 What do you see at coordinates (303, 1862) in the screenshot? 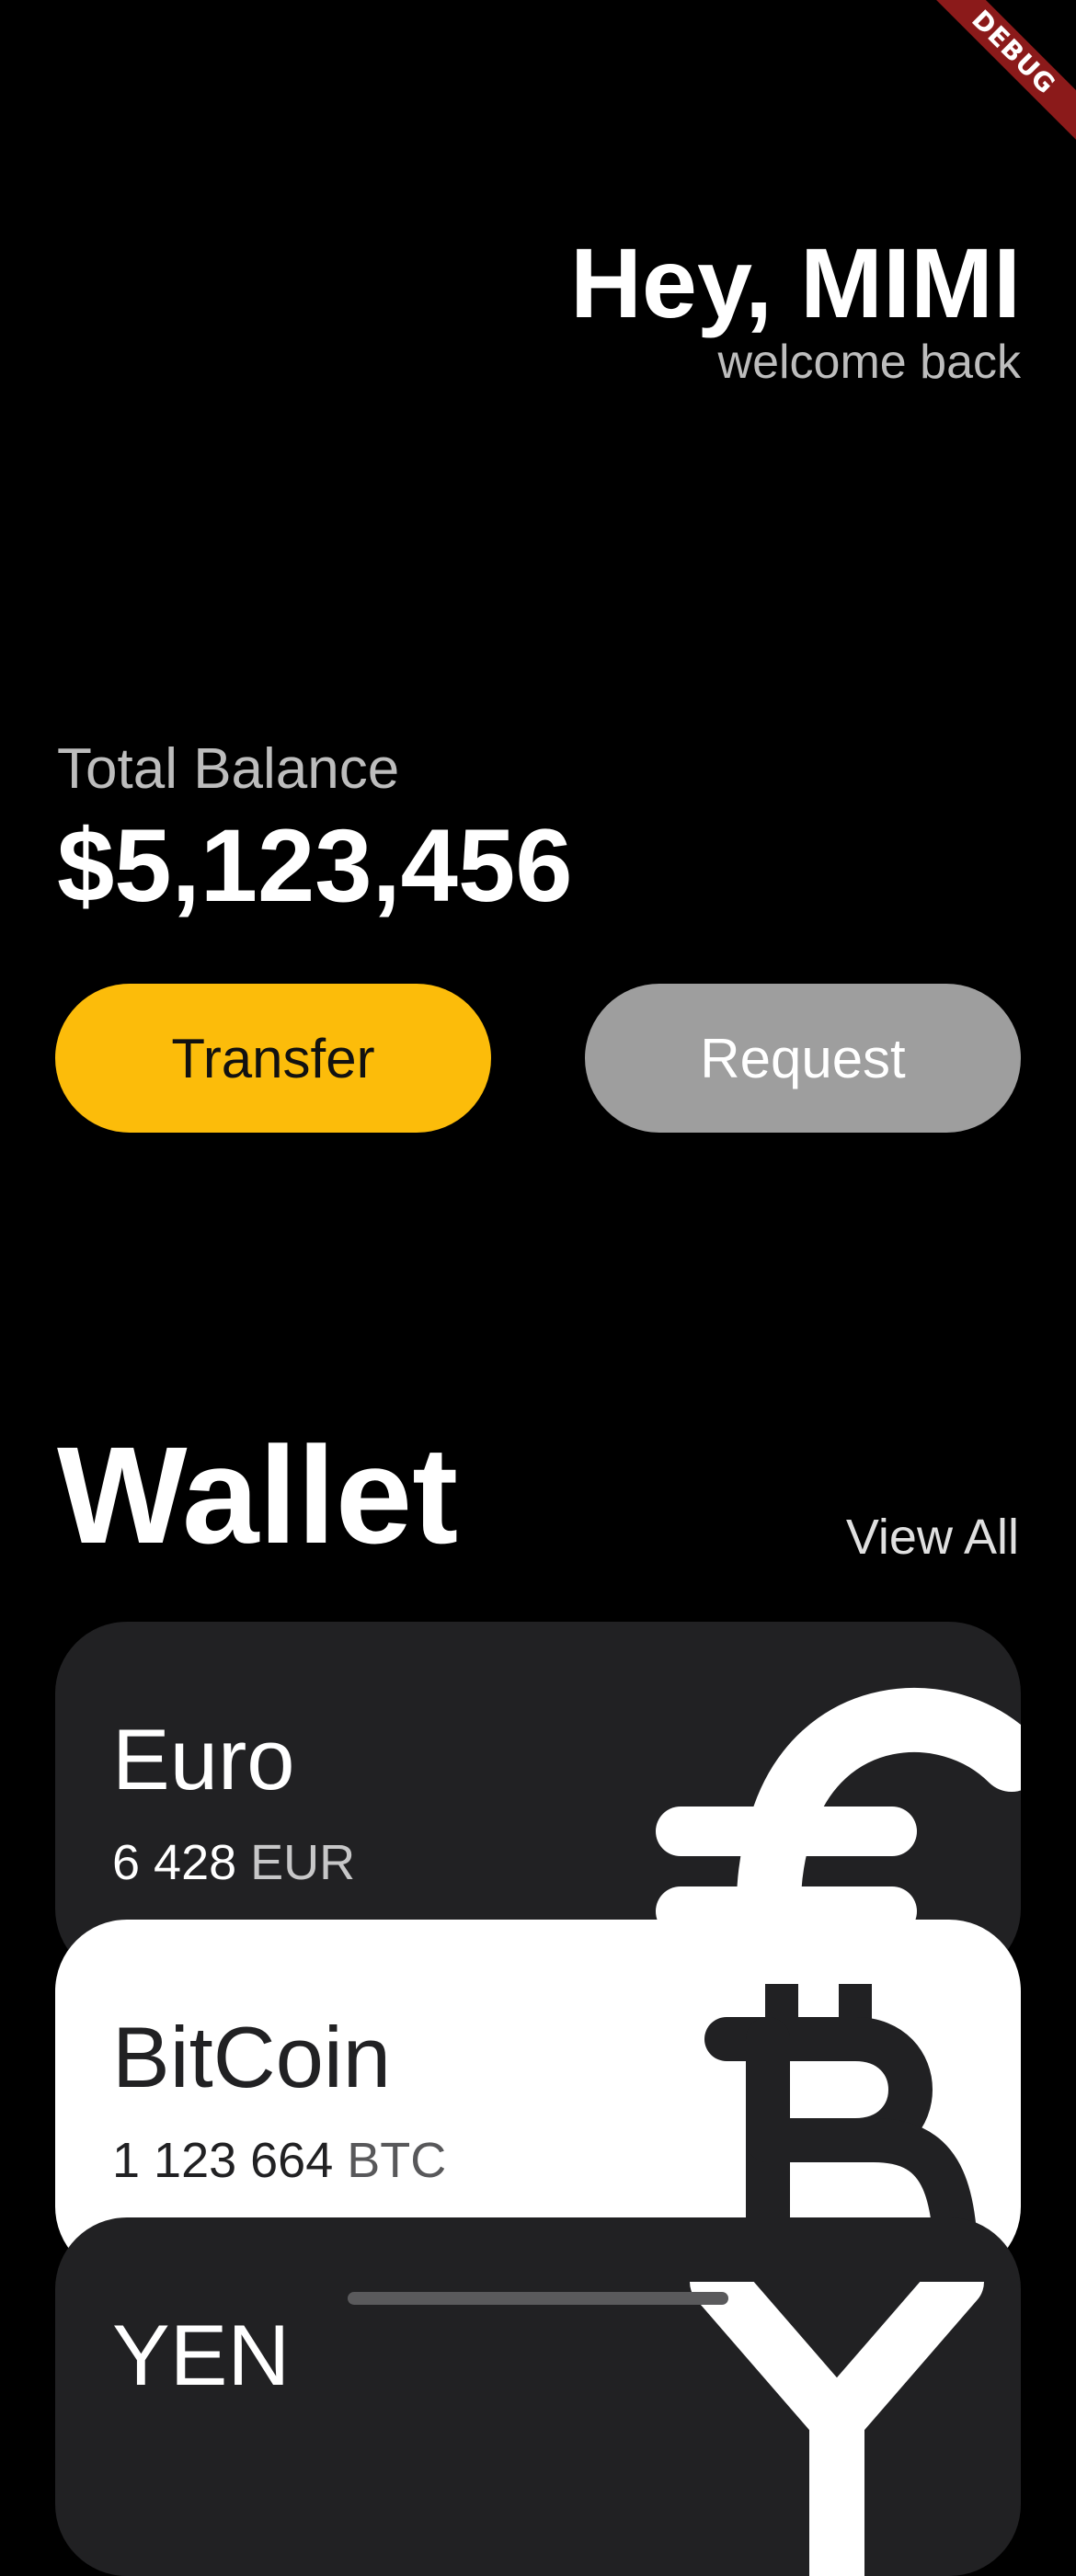
I see `card-currency-code: EUR` at bounding box center [303, 1862].